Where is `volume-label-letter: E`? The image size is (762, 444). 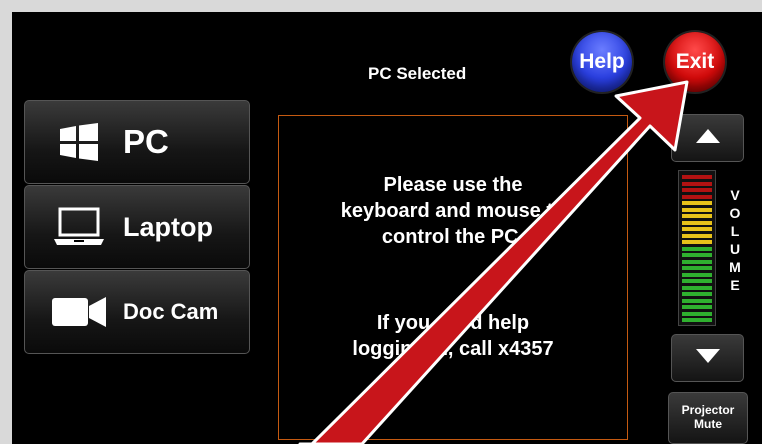
volume-label-letter: E is located at coordinates (735, 285).